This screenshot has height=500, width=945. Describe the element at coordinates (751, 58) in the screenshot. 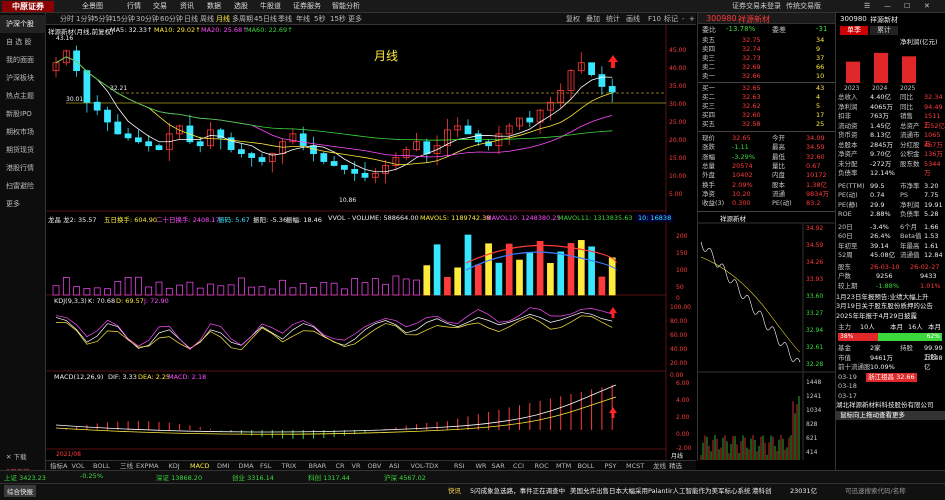

I see `book-price: 32.73` at that location.